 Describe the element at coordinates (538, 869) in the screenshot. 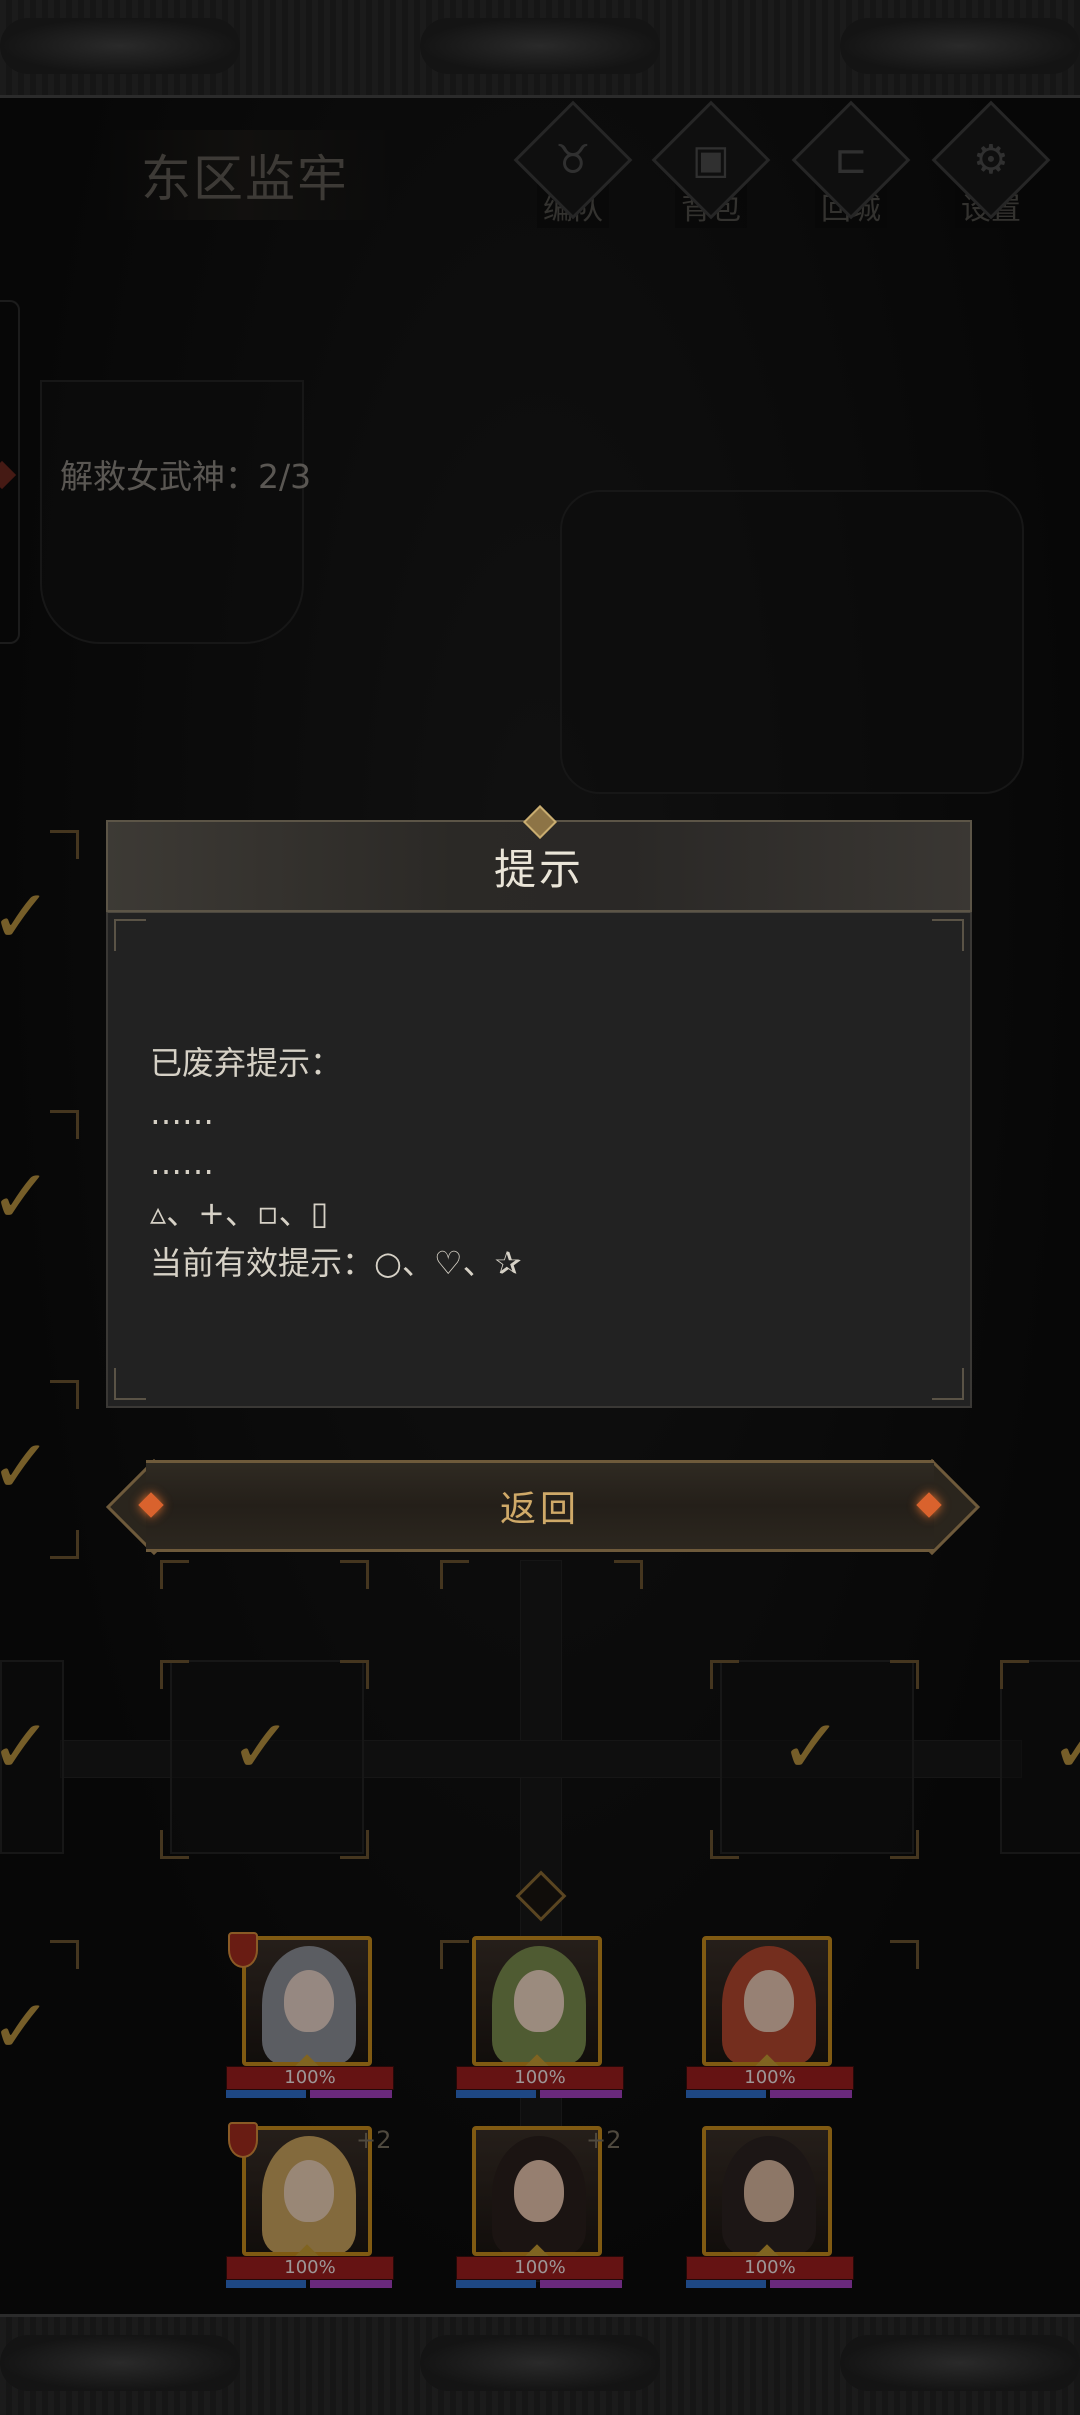

I see `dialog-title: 提示` at that location.